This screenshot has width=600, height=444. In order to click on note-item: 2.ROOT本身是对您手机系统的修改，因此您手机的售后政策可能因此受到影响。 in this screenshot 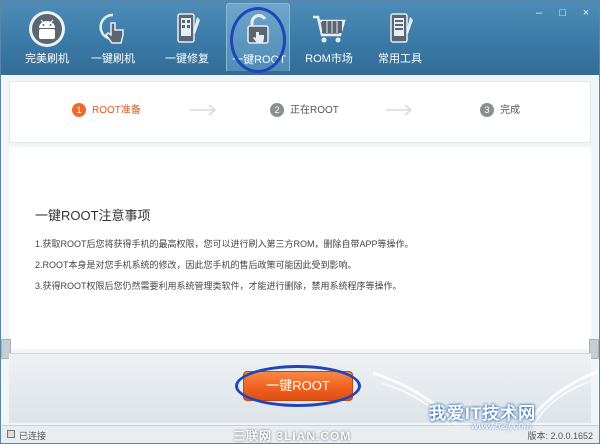, I will do `click(196, 265)`.